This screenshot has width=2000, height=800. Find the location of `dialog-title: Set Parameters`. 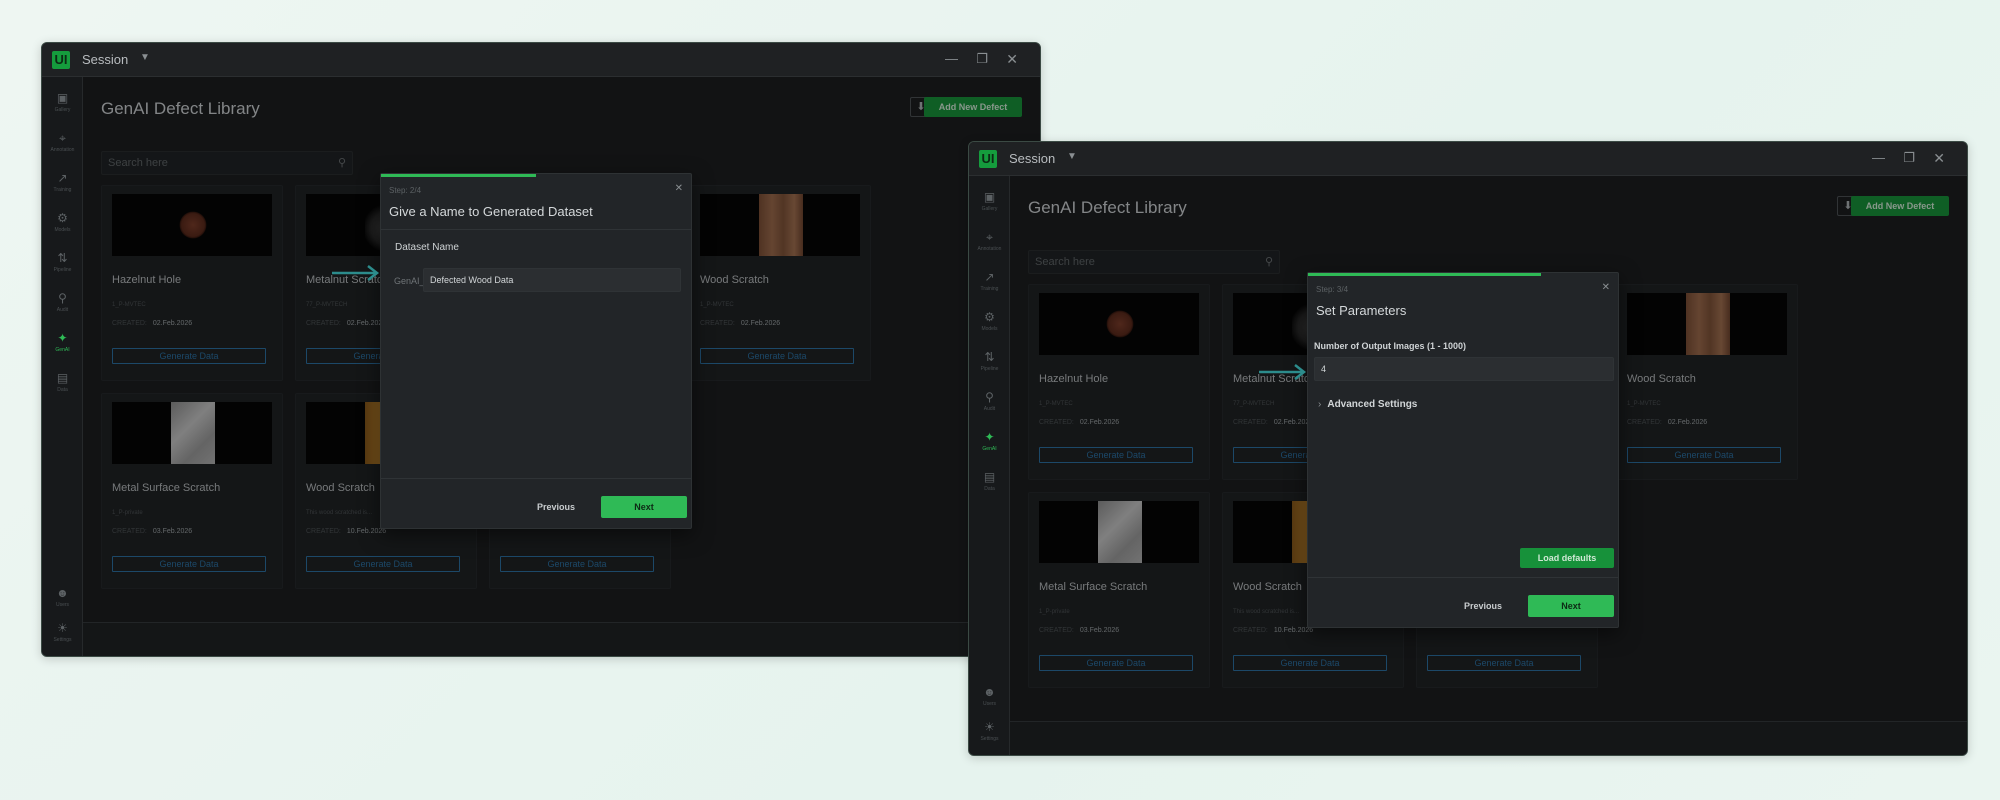

dialog-title: Set Parameters is located at coordinates (1361, 310).